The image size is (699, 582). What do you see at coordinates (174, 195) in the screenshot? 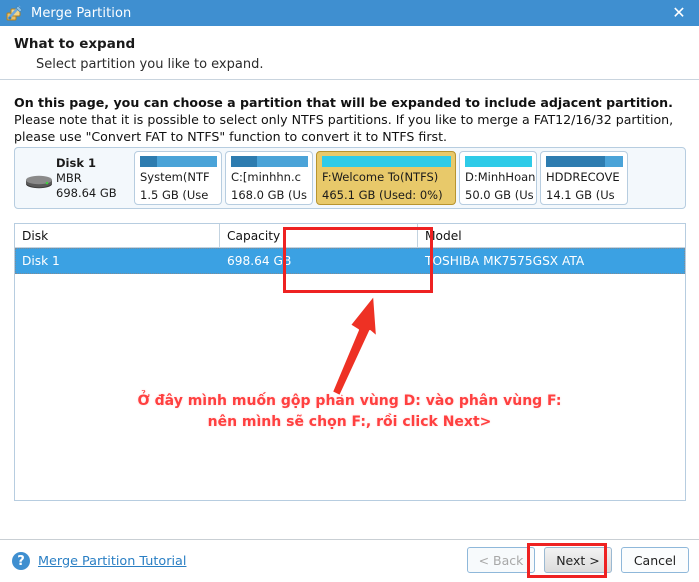
I see `partition-size: 1.5 GB (Use` at bounding box center [174, 195].